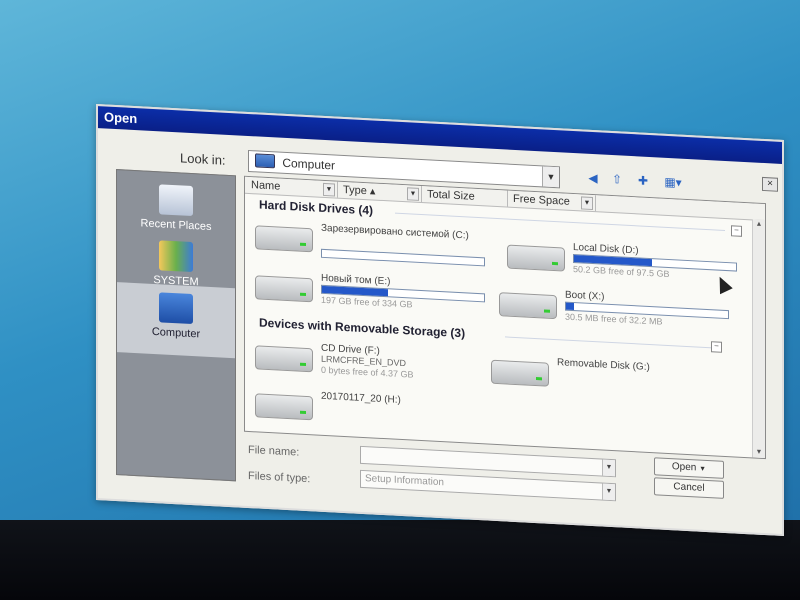  What do you see at coordinates (316, 207) in the screenshot?
I see `group-hard-disk: Hard Disk Drives (4)` at bounding box center [316, 207].